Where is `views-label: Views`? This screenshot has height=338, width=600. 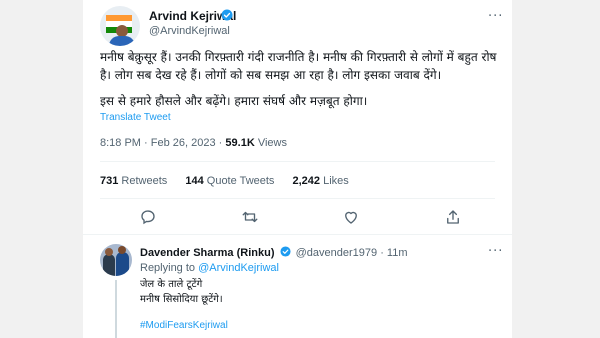
views-label: Views is located at coordinates (272, 143).